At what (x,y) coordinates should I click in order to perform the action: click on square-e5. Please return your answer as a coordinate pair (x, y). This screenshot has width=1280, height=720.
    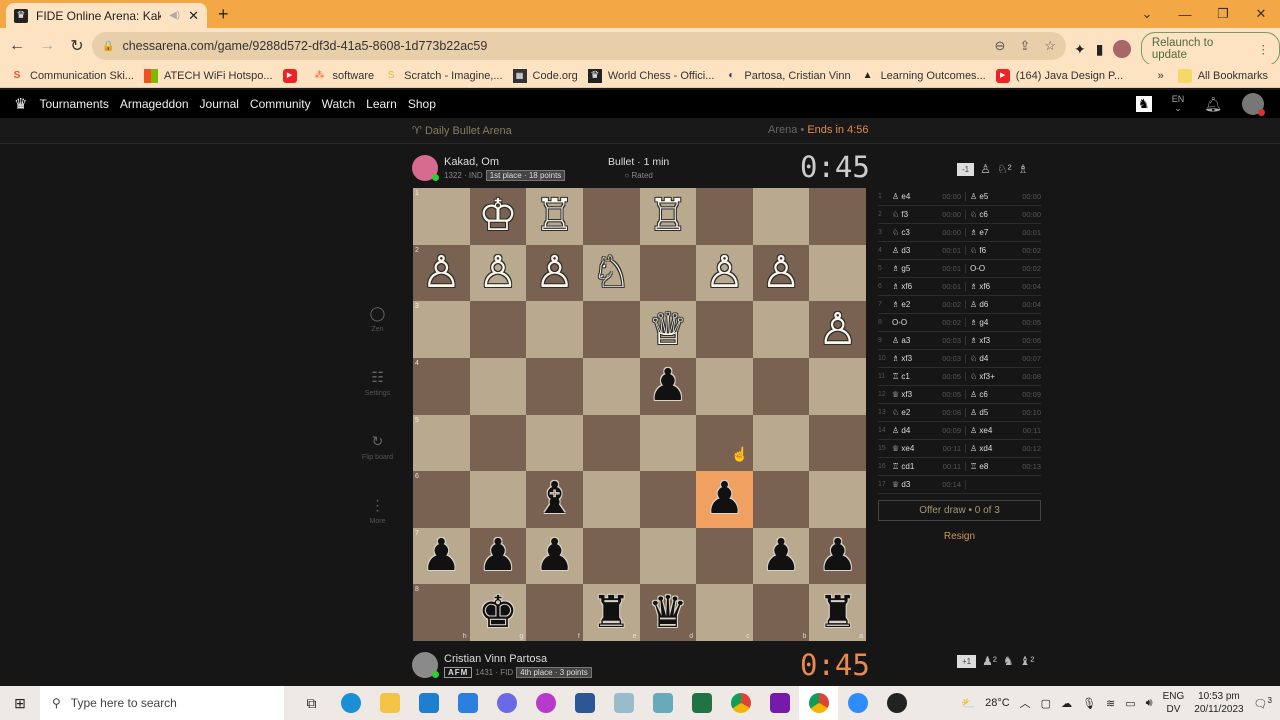
    Looking at the image, I should click on (611, 443).